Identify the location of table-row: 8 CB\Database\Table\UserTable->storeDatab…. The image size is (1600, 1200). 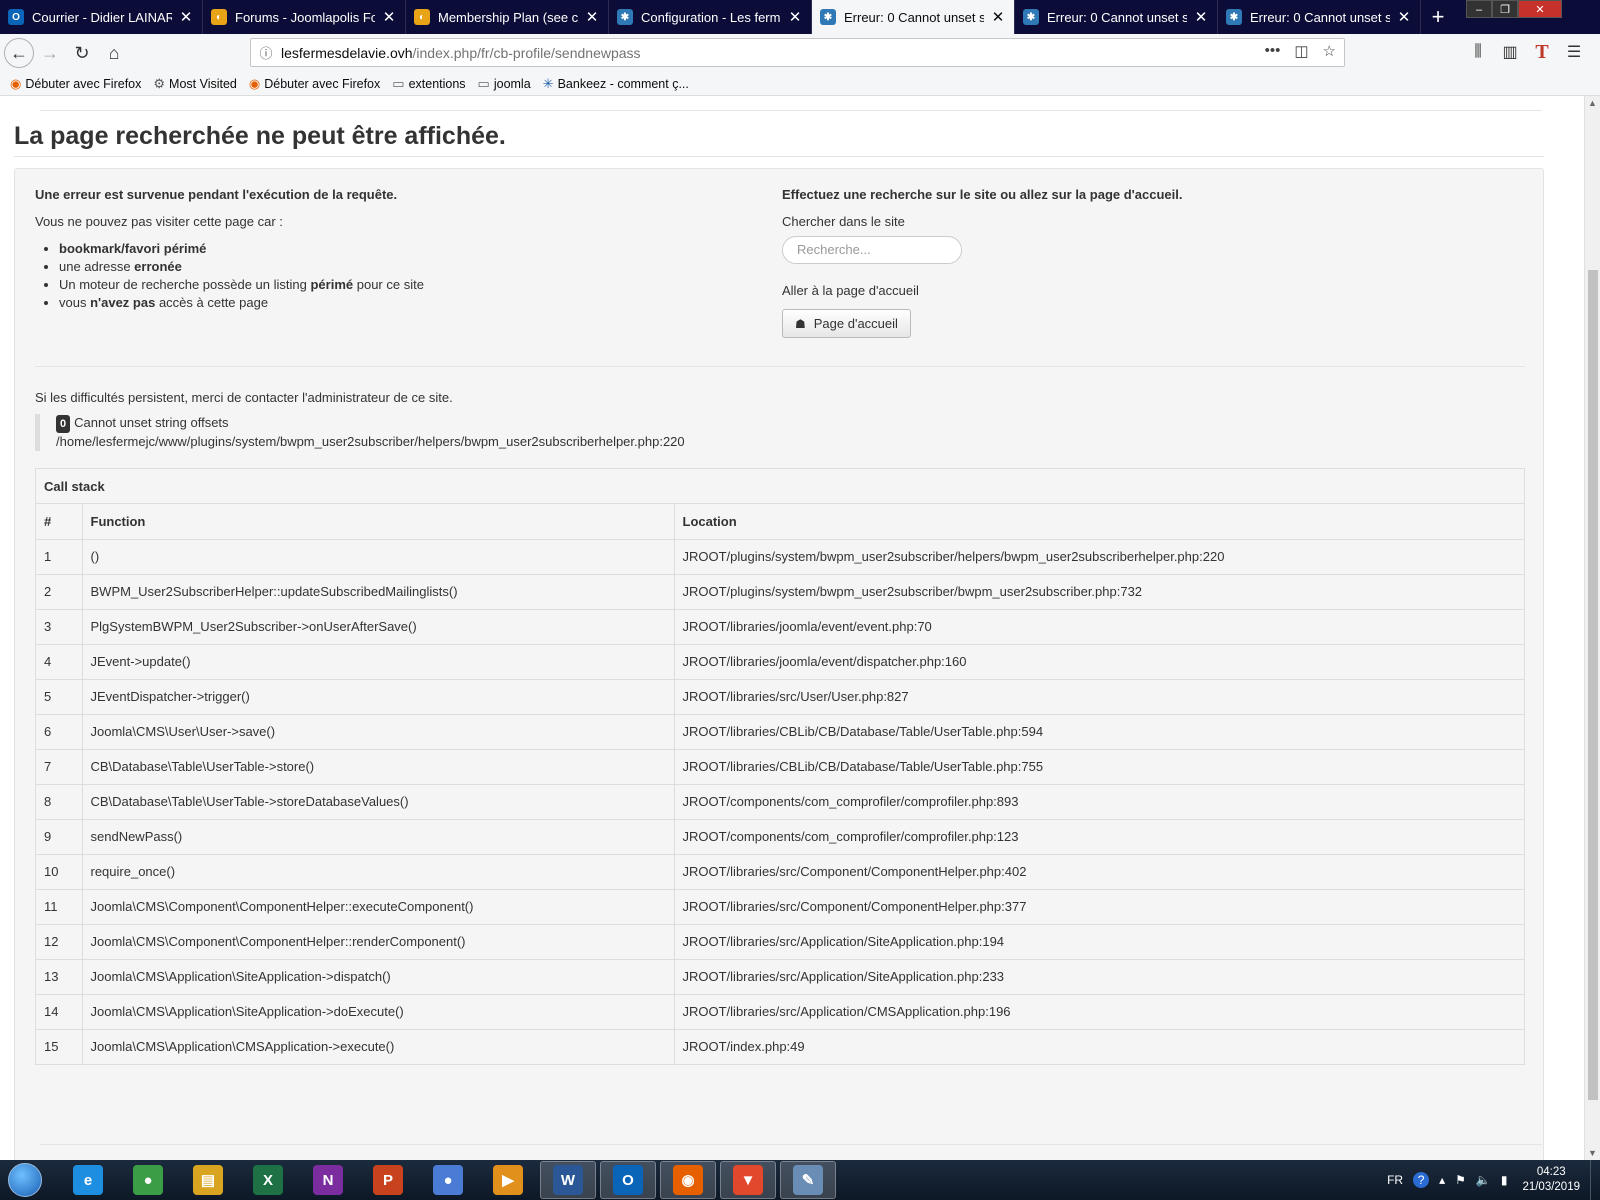
(780, 802).